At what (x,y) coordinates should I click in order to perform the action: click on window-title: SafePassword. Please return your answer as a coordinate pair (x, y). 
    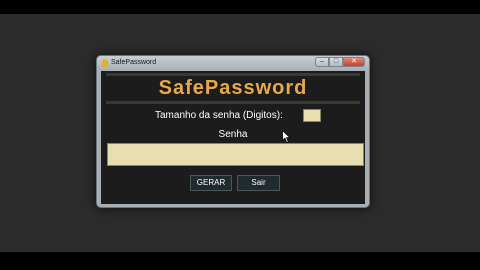
    Looking at the image, I should click on (134, 62).